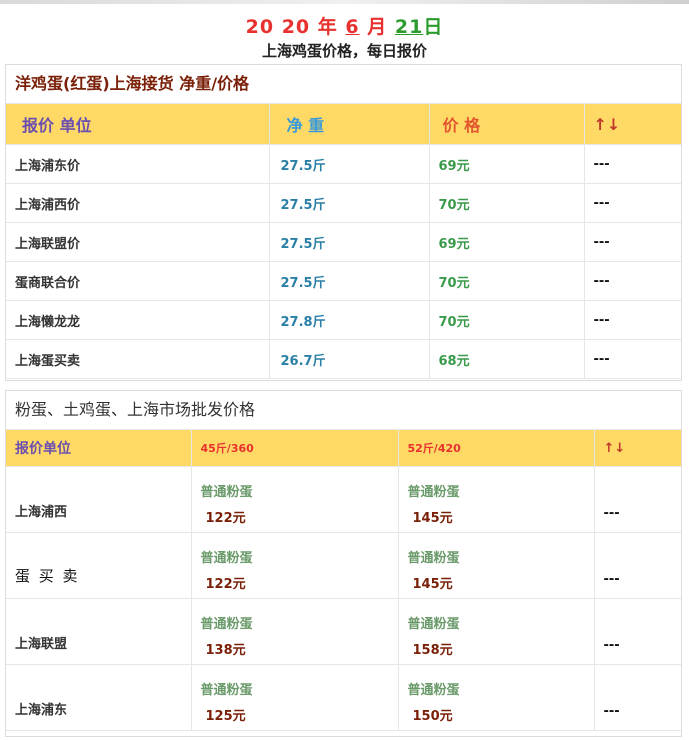  What do you see at coordinates (225, 716) in the screenshot?
I see `egg-price: 125元` at bounding box center [225, 716].